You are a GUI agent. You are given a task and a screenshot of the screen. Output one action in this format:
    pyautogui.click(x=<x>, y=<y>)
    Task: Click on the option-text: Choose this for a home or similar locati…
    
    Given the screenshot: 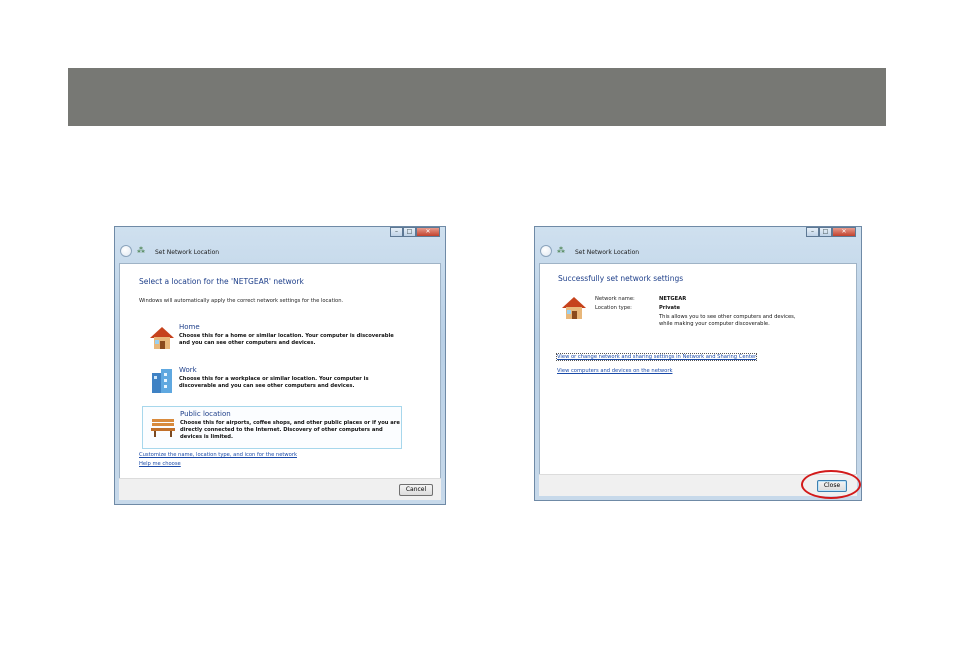 What is the action you would take?
    pyautogui.click(x=286, y=339)
    